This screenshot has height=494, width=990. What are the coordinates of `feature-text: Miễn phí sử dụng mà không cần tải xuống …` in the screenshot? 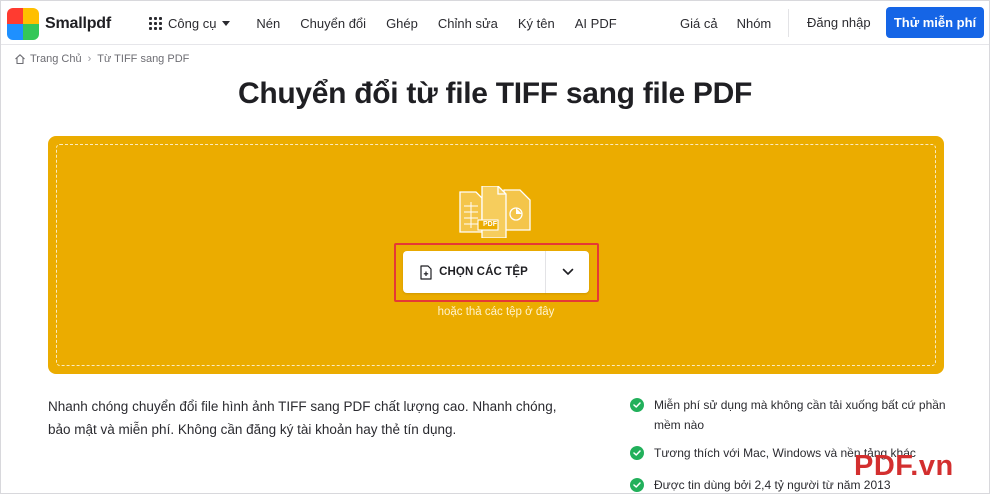 It's located at (800, 405).